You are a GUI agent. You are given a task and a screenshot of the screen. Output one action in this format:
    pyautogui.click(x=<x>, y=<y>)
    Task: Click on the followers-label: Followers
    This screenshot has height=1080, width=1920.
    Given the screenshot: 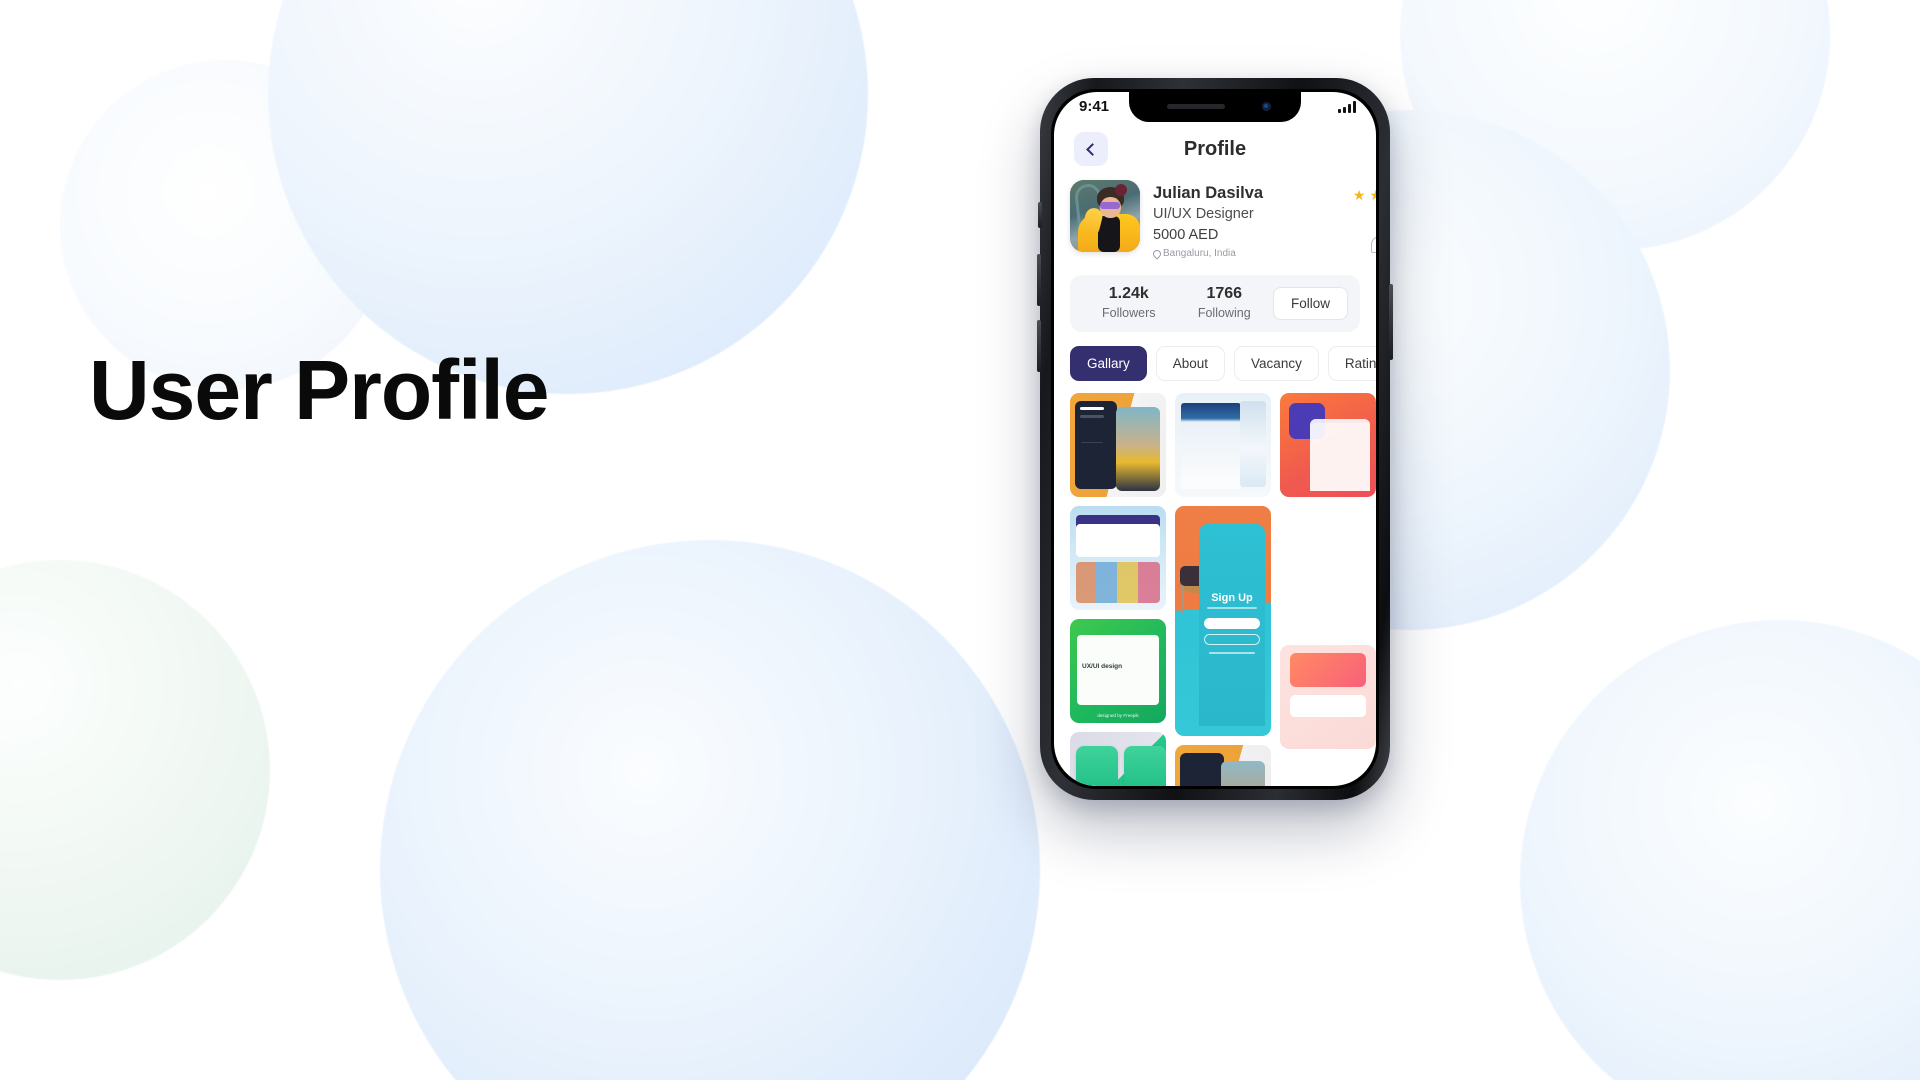 What is the action you would take?
    pyautogui.click(x=1129, y=313)
    